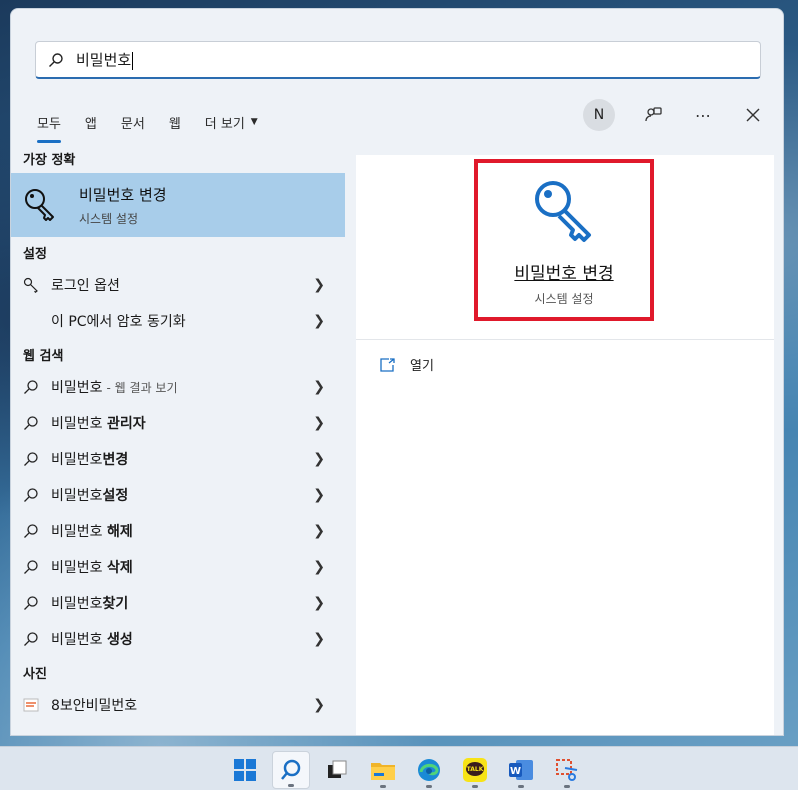  Describe the element at coordinates (178, 321) in the screenshot. I see `settings-item-sync-password: 이 PC에서 암호 동기화 ❯` at that location.